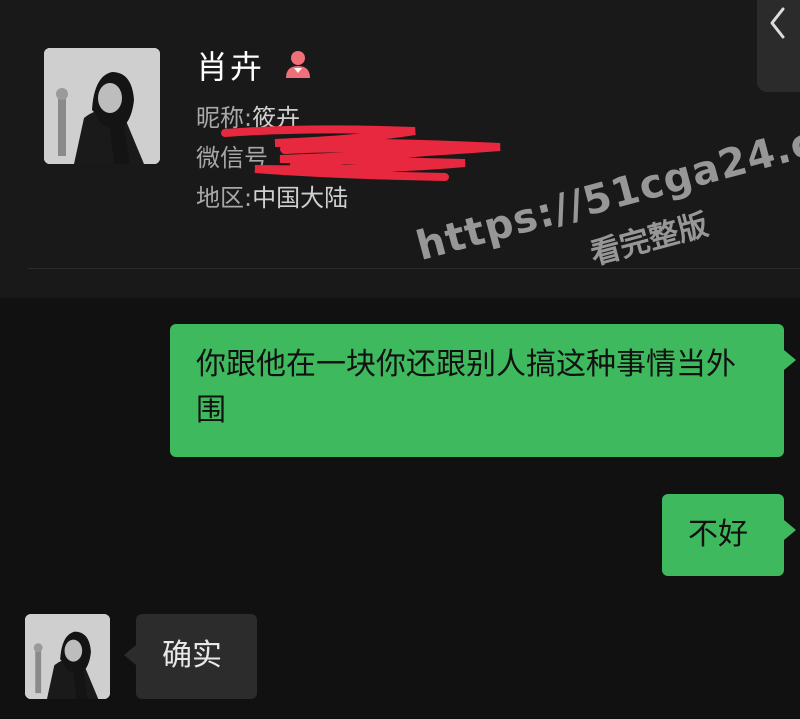 The height and width of the screenshot is (719, 800). I want to click on message-text: 你跟他在一块你还跟别人搞这种事情当外围, so click(466, 387).